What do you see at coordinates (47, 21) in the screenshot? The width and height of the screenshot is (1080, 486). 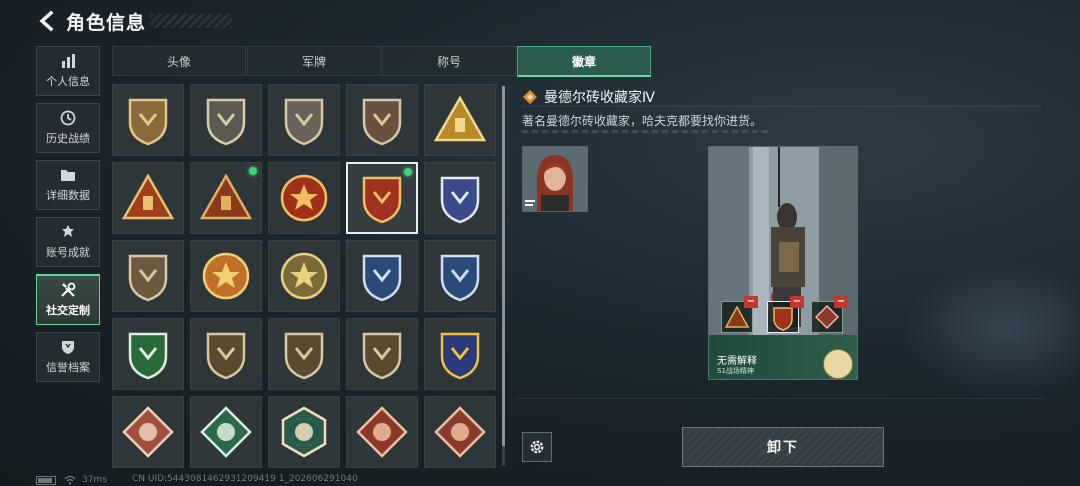 I see `back-arrow-icon` at bounding box center [47, 21].